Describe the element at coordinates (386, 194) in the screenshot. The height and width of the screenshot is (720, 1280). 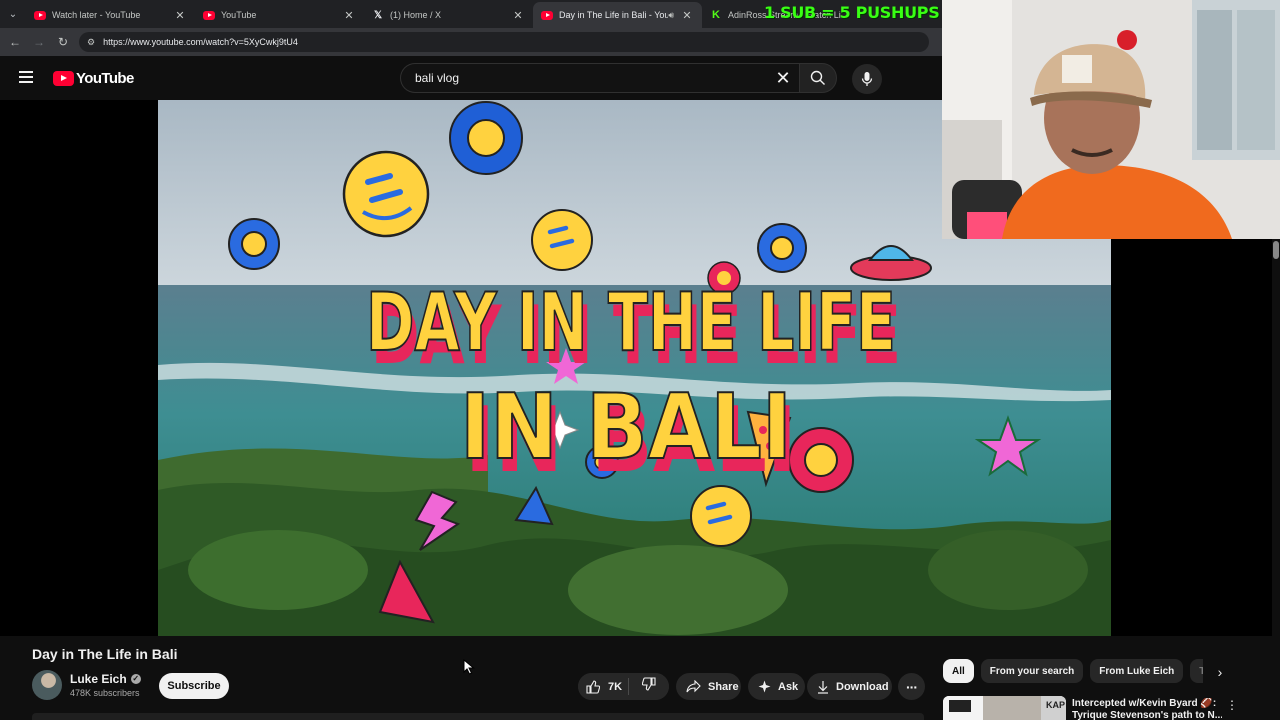
I see `smiley-face-sticker` at that location.